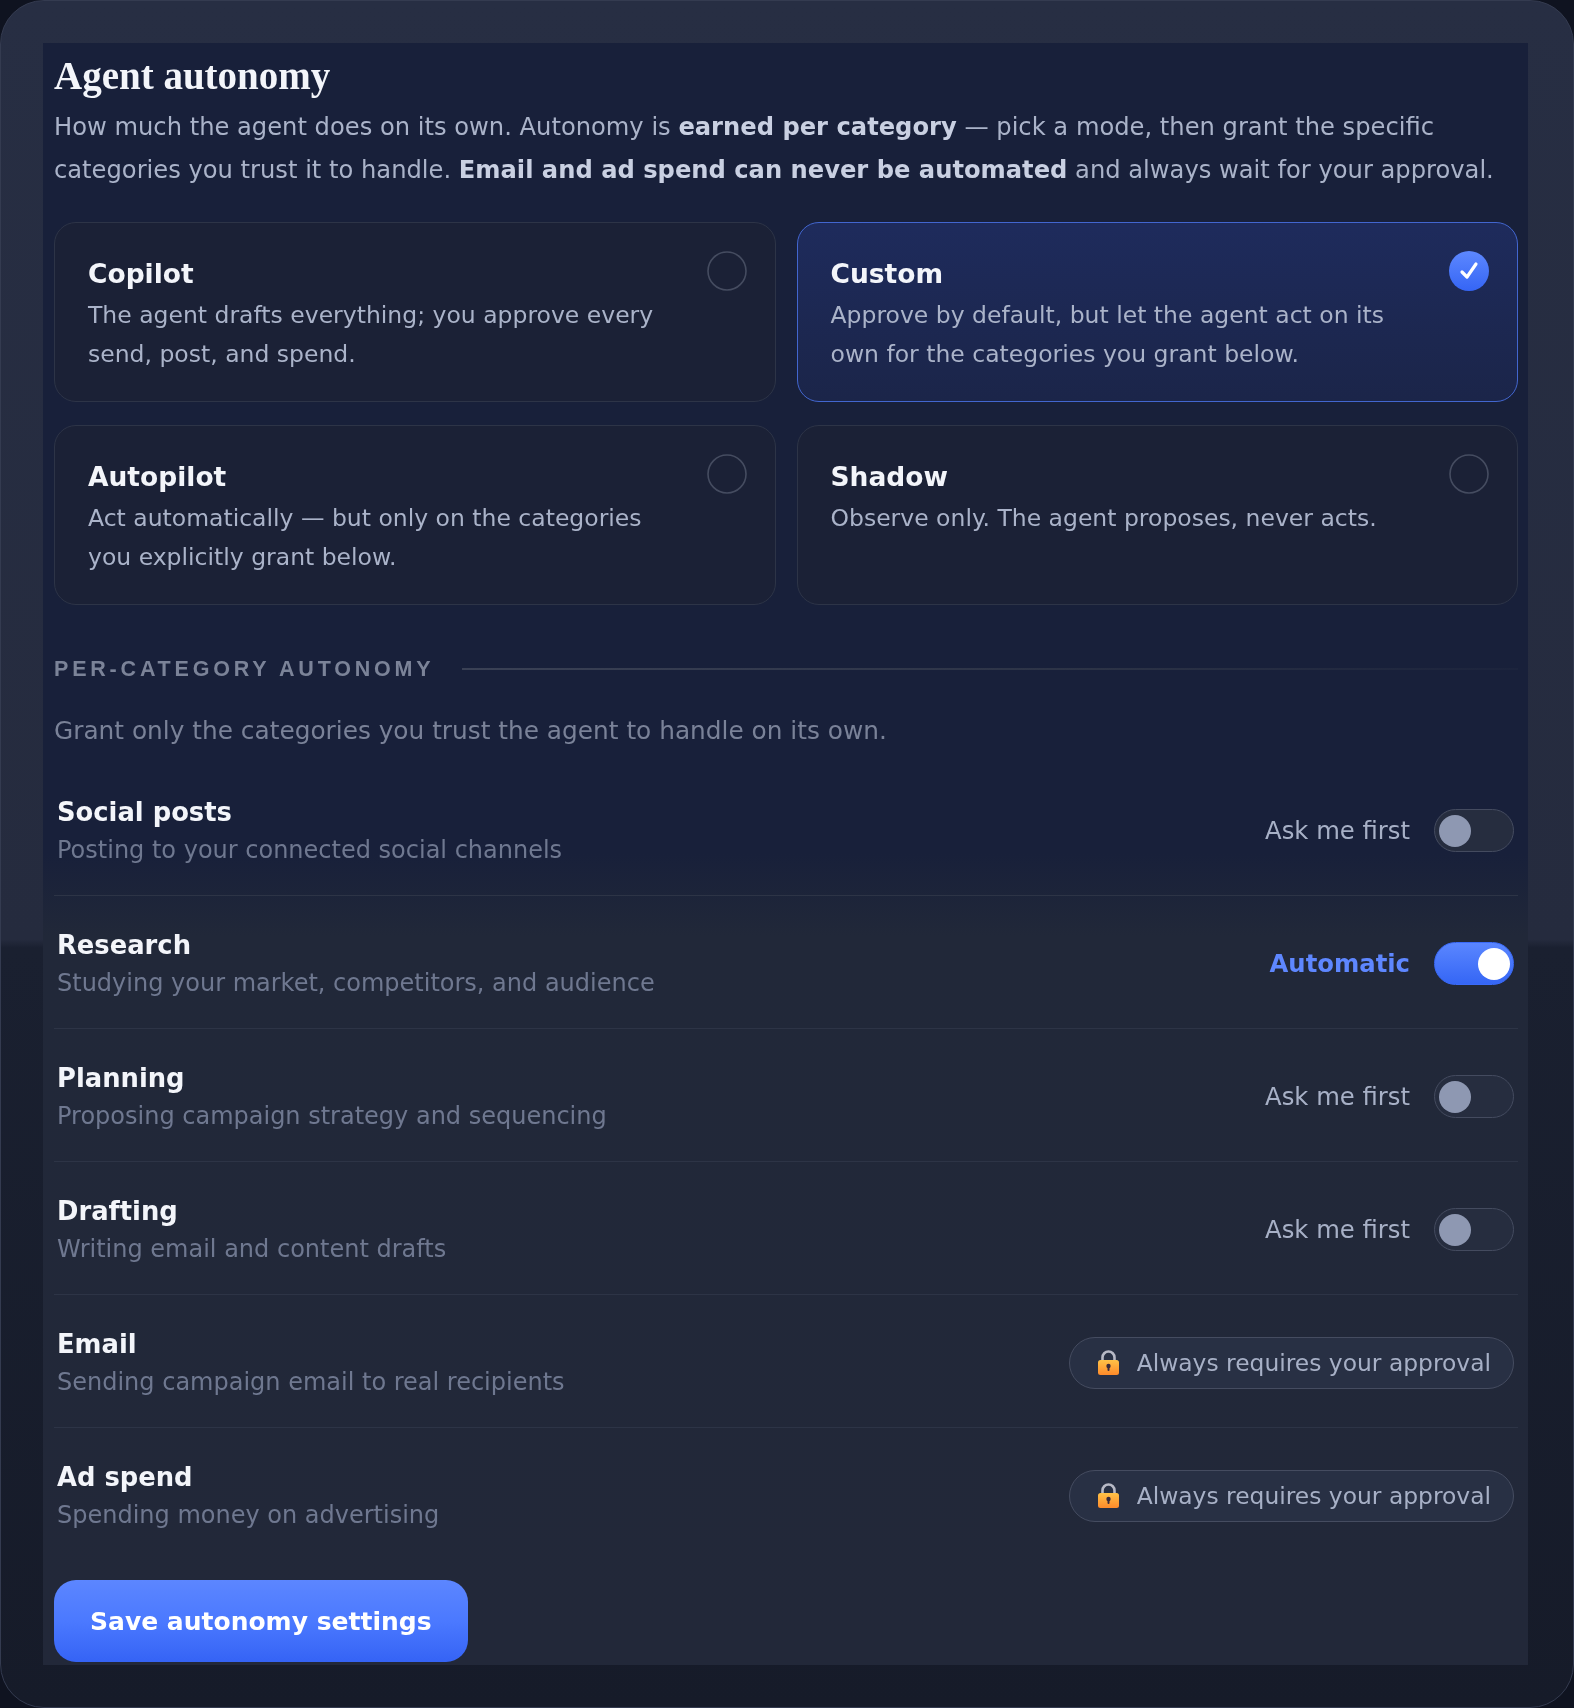  I want to click on mode-description: Observe only. The agent proposes, never acts., so click(1103, 518).